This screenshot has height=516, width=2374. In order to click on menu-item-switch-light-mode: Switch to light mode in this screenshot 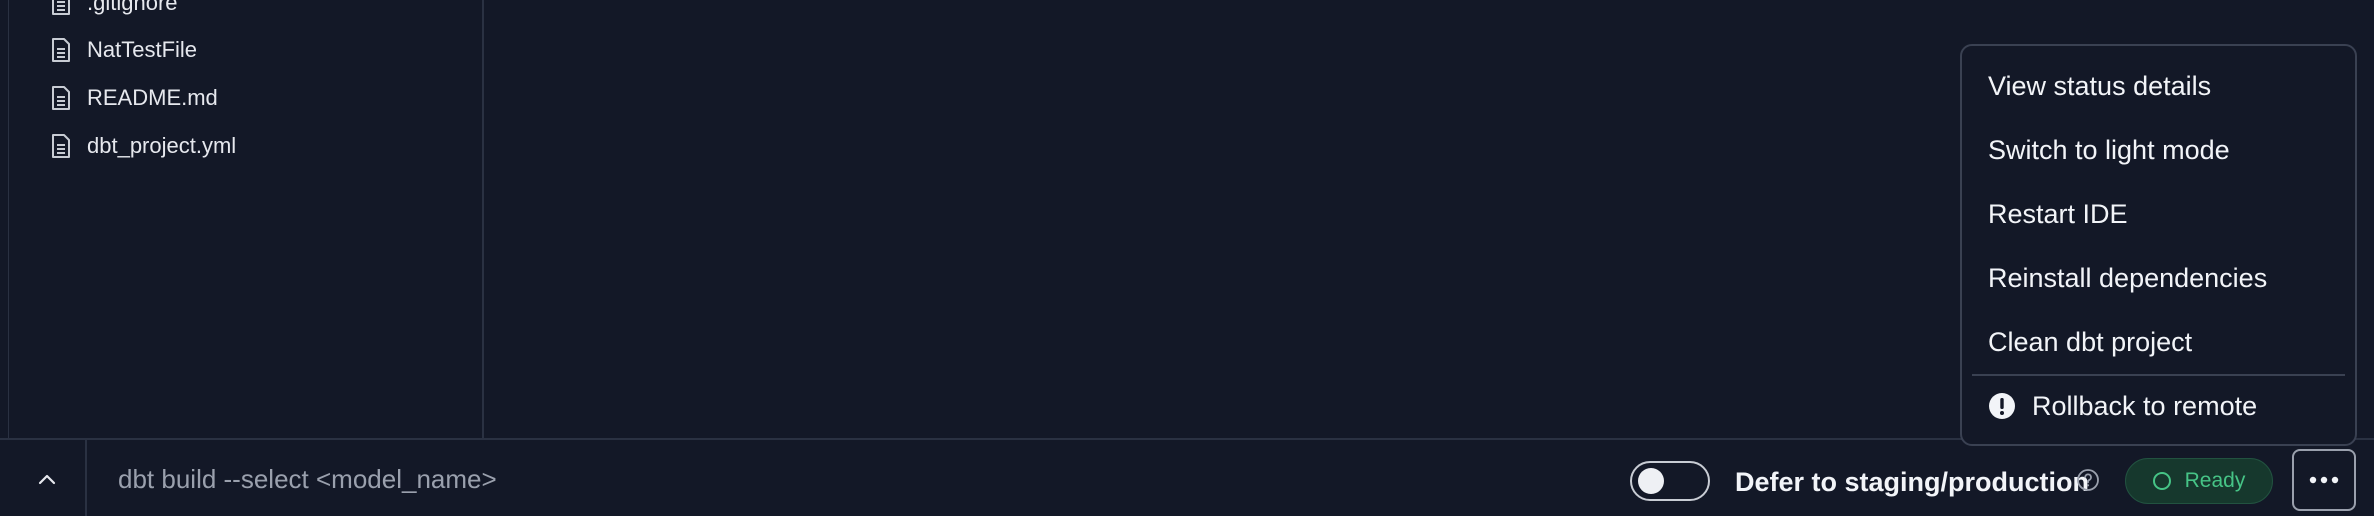, I will do `click(2158, 150)`.